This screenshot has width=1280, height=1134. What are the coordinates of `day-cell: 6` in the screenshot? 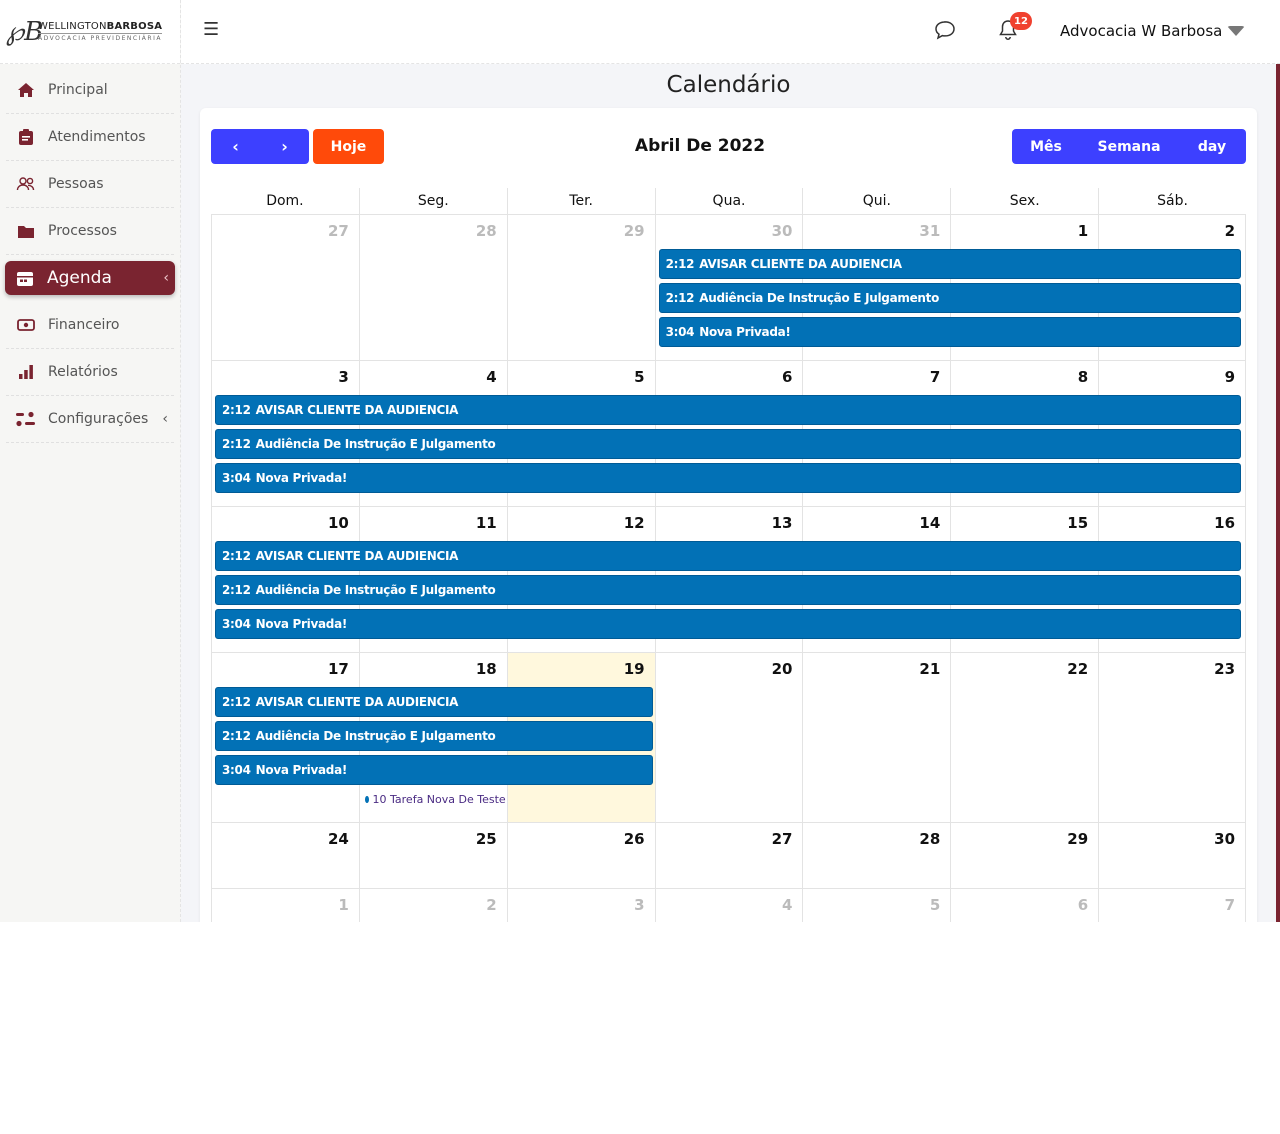 It's located at (1024, 905).